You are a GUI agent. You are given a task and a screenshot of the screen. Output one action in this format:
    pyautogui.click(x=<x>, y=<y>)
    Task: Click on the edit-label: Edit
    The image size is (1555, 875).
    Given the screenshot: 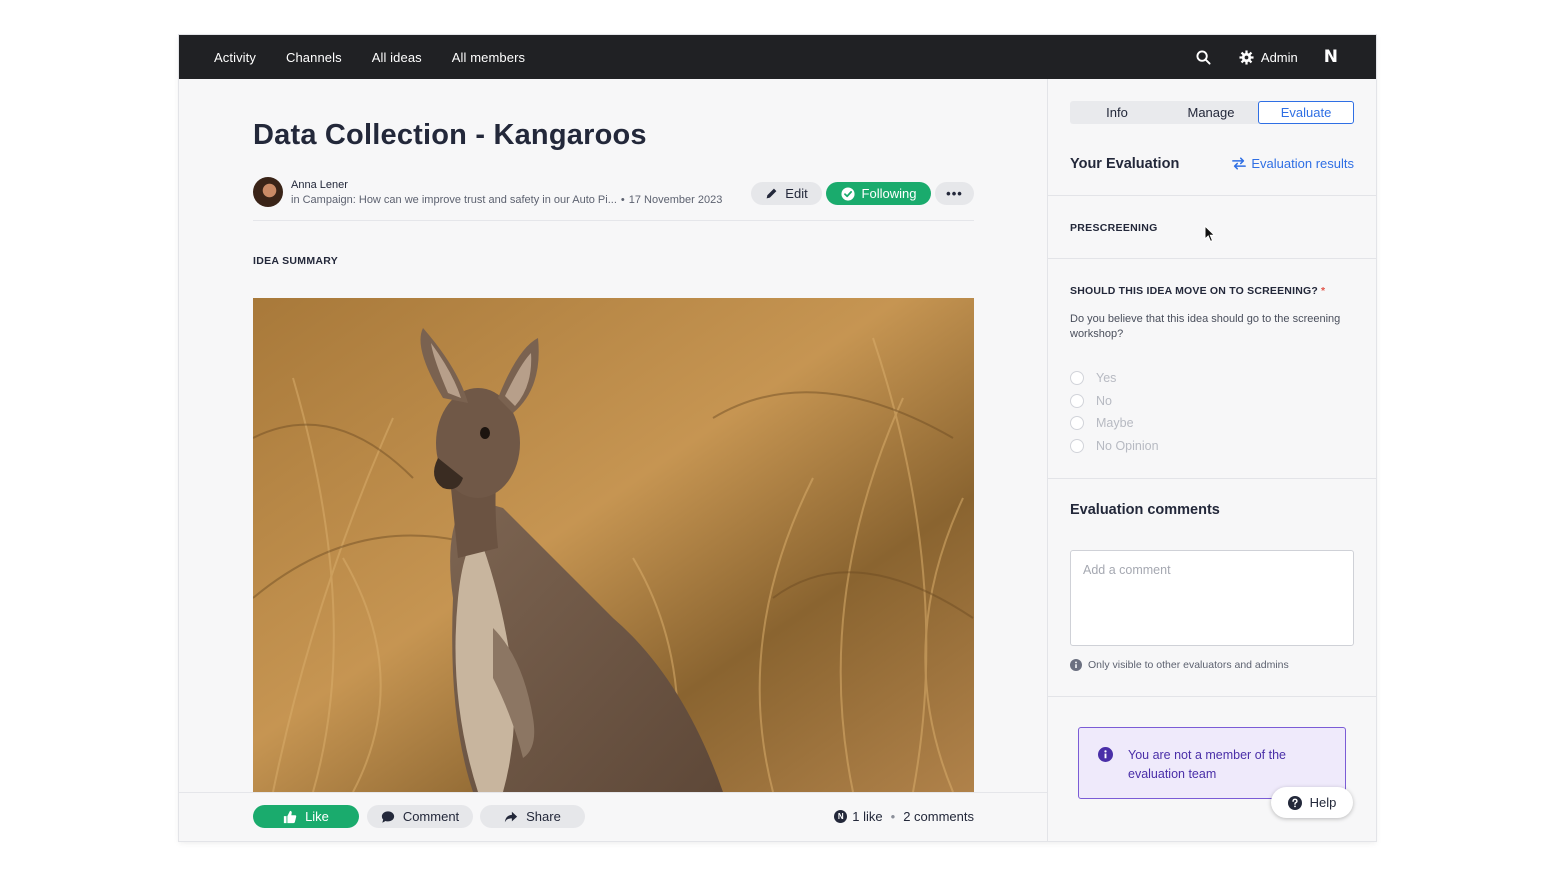 What is the action you would take?
    pyautogui.click(x=796, y=193)
    